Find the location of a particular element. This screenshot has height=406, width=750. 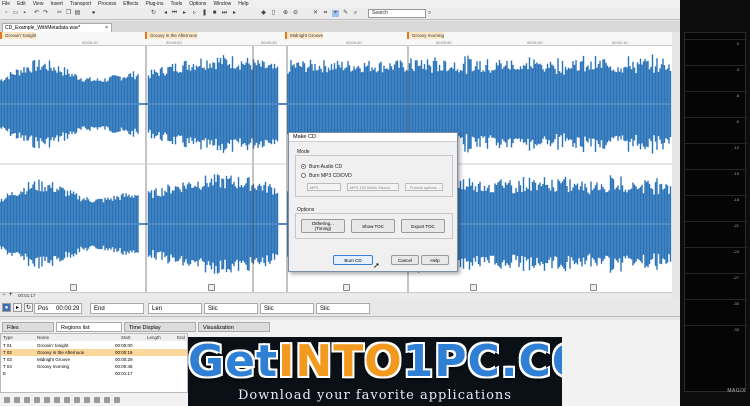

radio-burn-mp3-label: Burn MP3 CD/DVD is located at coordinates (330, 176).